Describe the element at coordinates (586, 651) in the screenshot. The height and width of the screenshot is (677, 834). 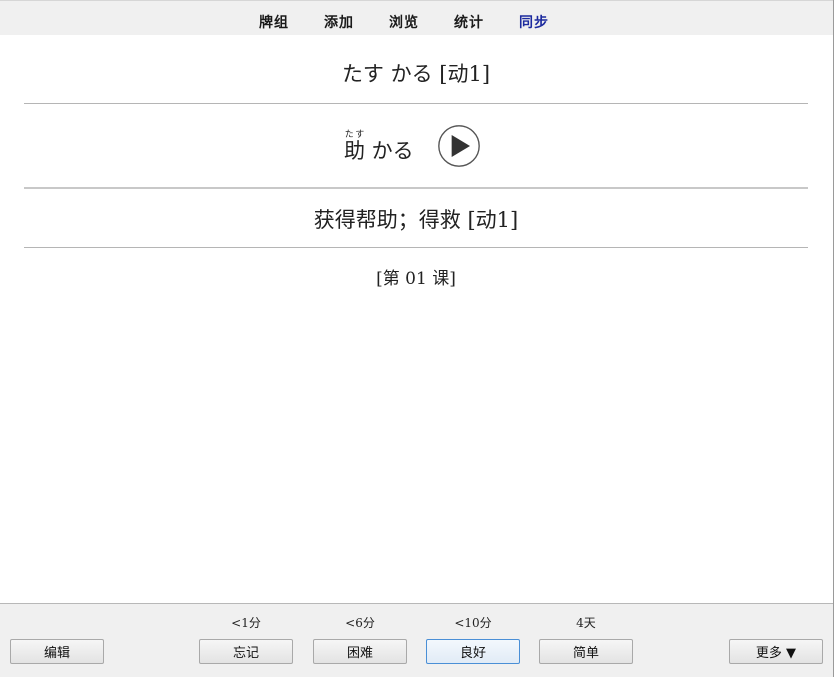
I see `easy-button: 简单` at that location.